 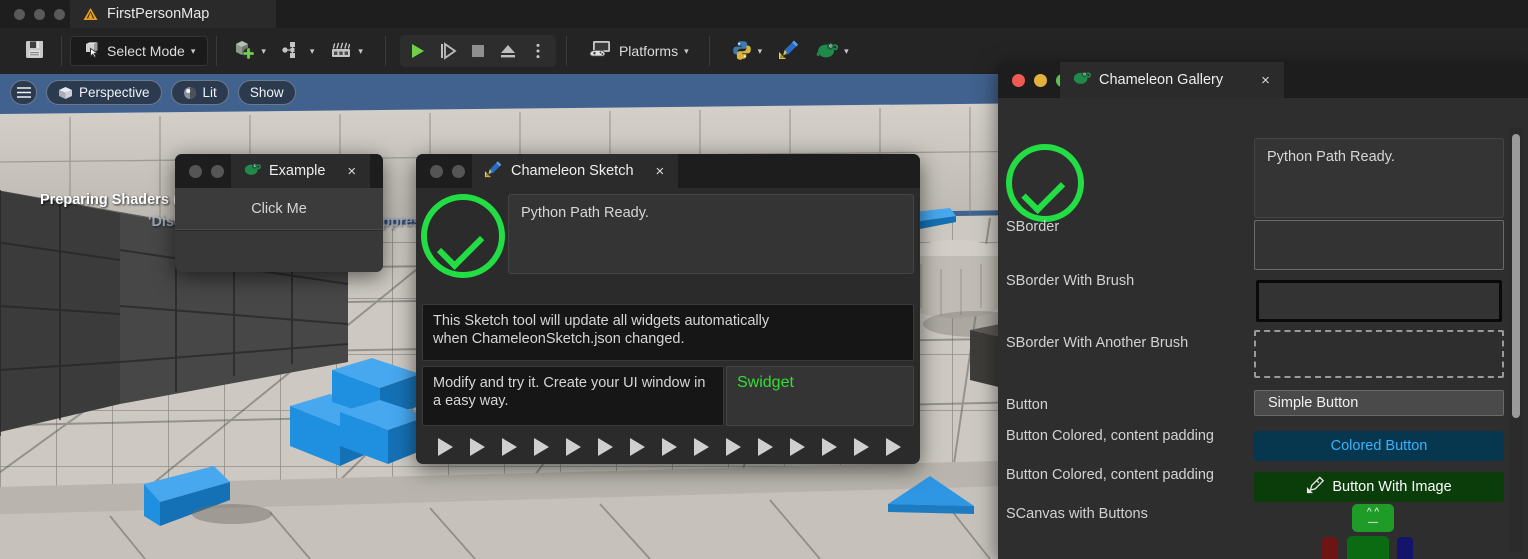 I want to click on save-button, so click(x=34, y=51).